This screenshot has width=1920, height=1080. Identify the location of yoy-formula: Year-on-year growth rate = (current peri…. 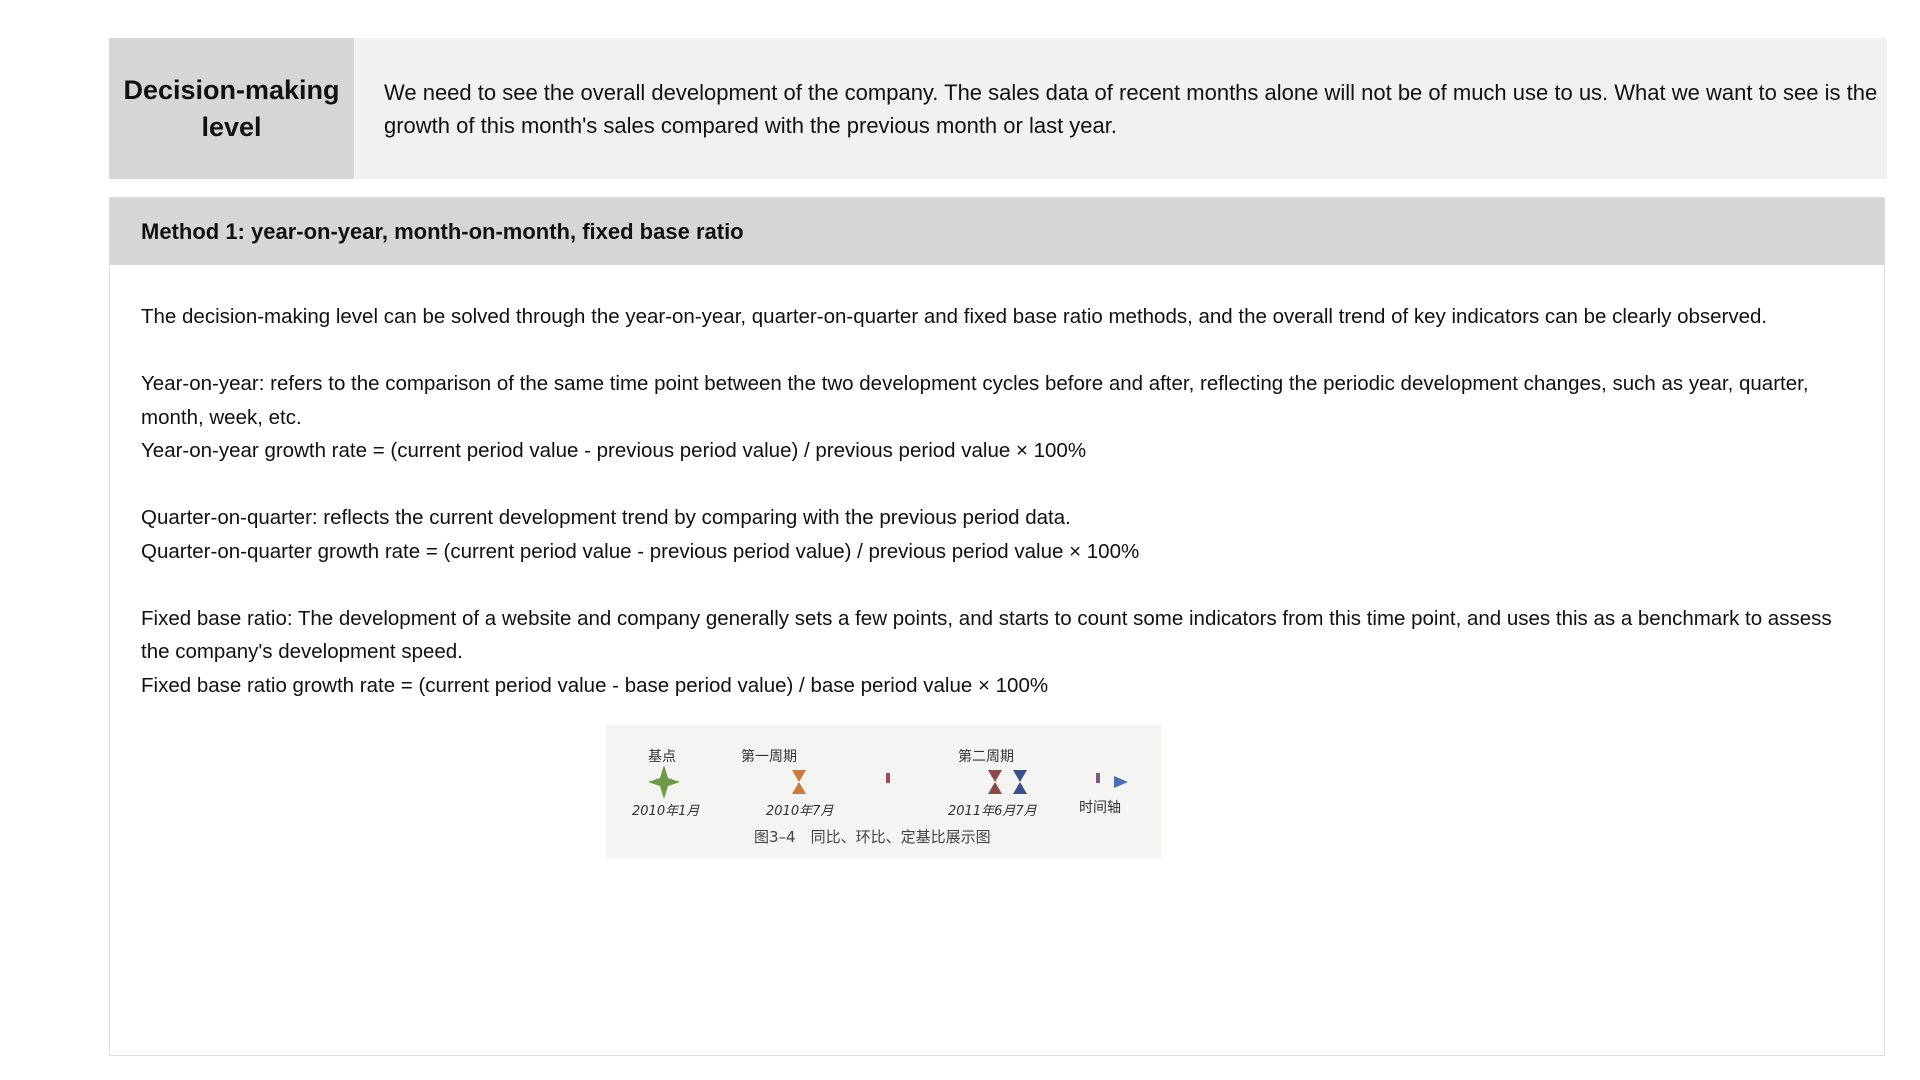
(614, 450).